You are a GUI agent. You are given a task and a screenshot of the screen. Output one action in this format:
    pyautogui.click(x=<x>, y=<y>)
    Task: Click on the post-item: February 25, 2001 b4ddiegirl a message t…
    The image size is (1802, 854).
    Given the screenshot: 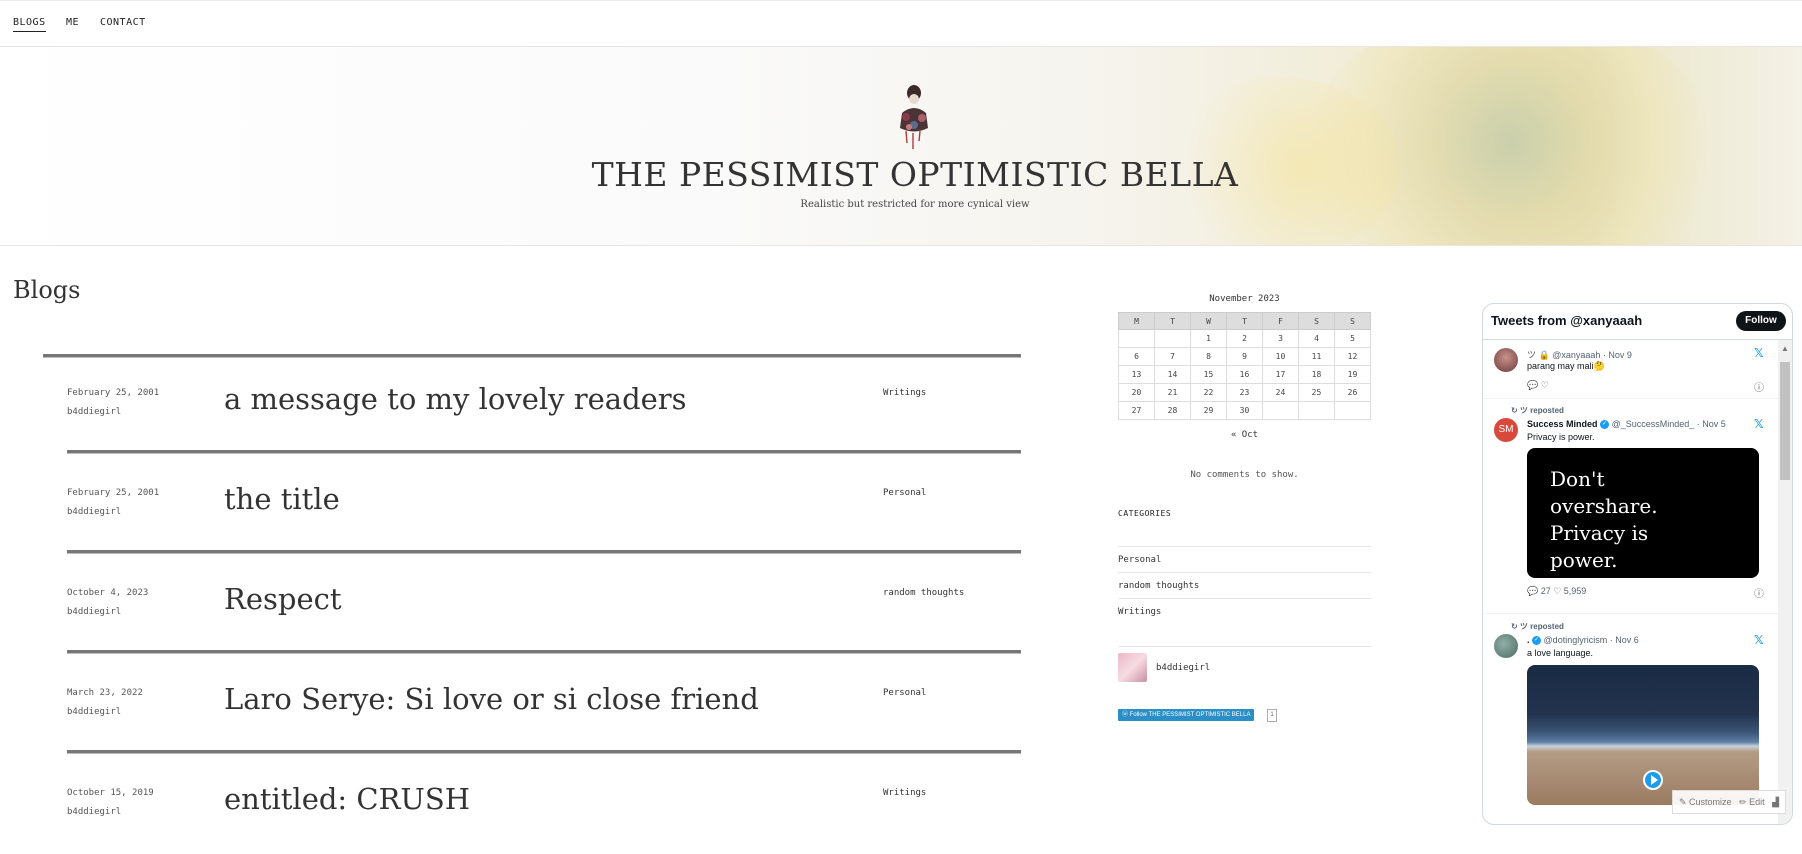 What is the action you would take?
    pyautogui.click(x=544, y=404)
    